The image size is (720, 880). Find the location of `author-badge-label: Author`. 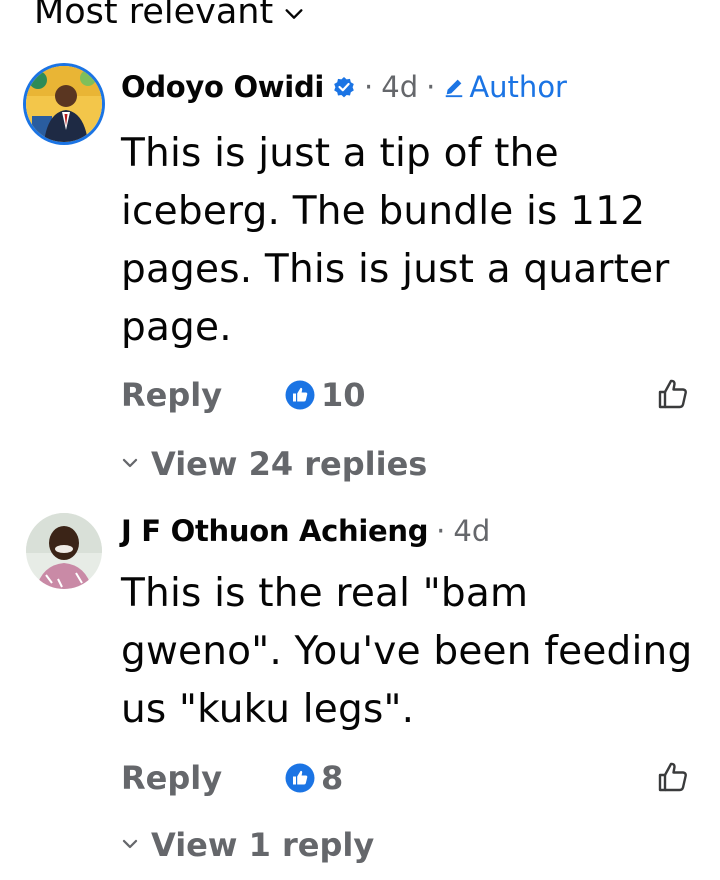

author-badge-label: Author is located at coordinates (518, 87).